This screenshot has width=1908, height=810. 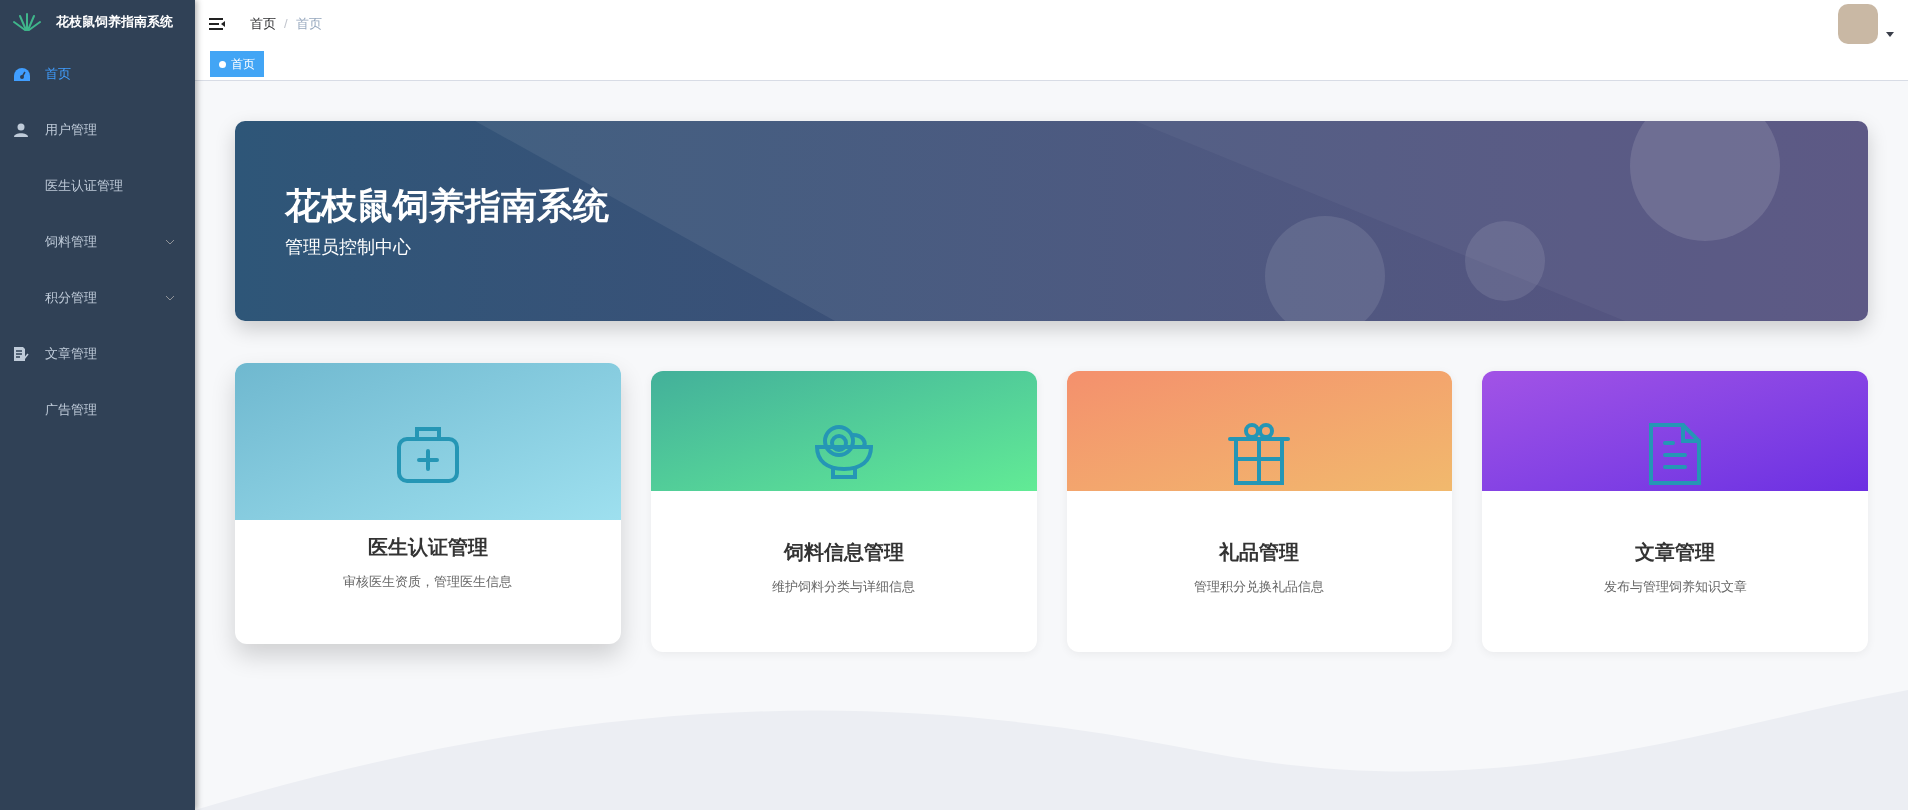 I want to click on logo-icon, so click(x=27, y=22).